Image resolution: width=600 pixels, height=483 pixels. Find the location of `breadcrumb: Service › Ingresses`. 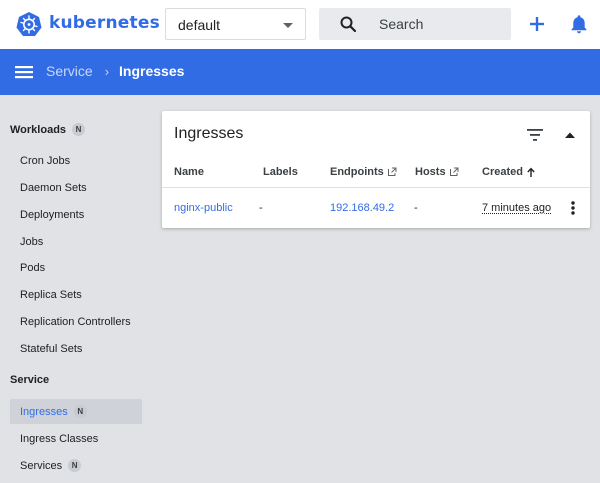

breadcrumb: Service › Ingresses is located at coordinates (115, 71).